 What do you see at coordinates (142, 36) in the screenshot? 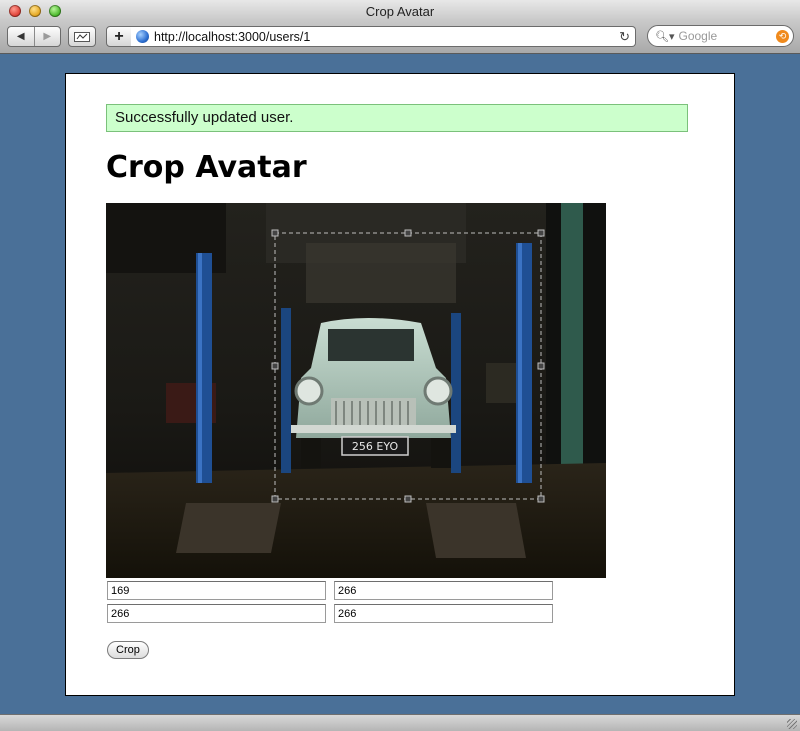
I see `globe-icon` at bounding box center [142, 36].